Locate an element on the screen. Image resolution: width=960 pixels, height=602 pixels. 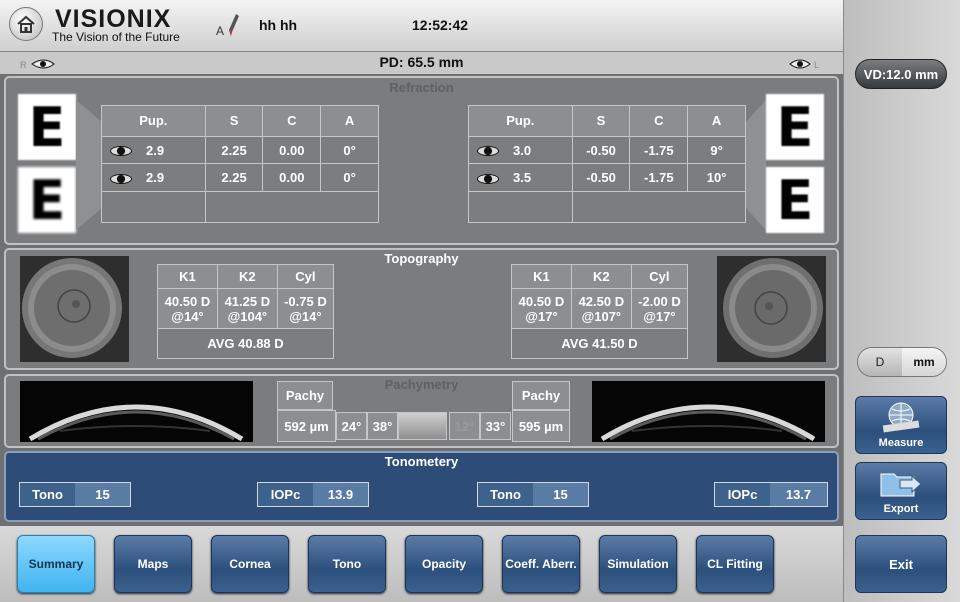
a-value: 9° is located at coordinates (716, 150).